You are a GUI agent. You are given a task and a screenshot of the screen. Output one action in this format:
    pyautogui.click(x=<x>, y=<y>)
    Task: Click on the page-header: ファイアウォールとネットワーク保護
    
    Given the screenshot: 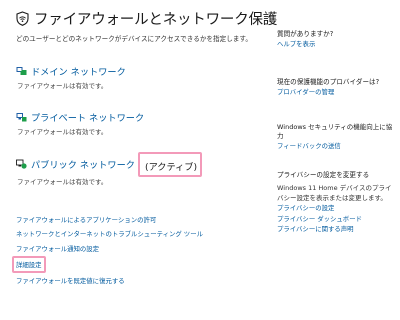 What is the action you would take?
    pyautogui.click(x=146, y=18)
    